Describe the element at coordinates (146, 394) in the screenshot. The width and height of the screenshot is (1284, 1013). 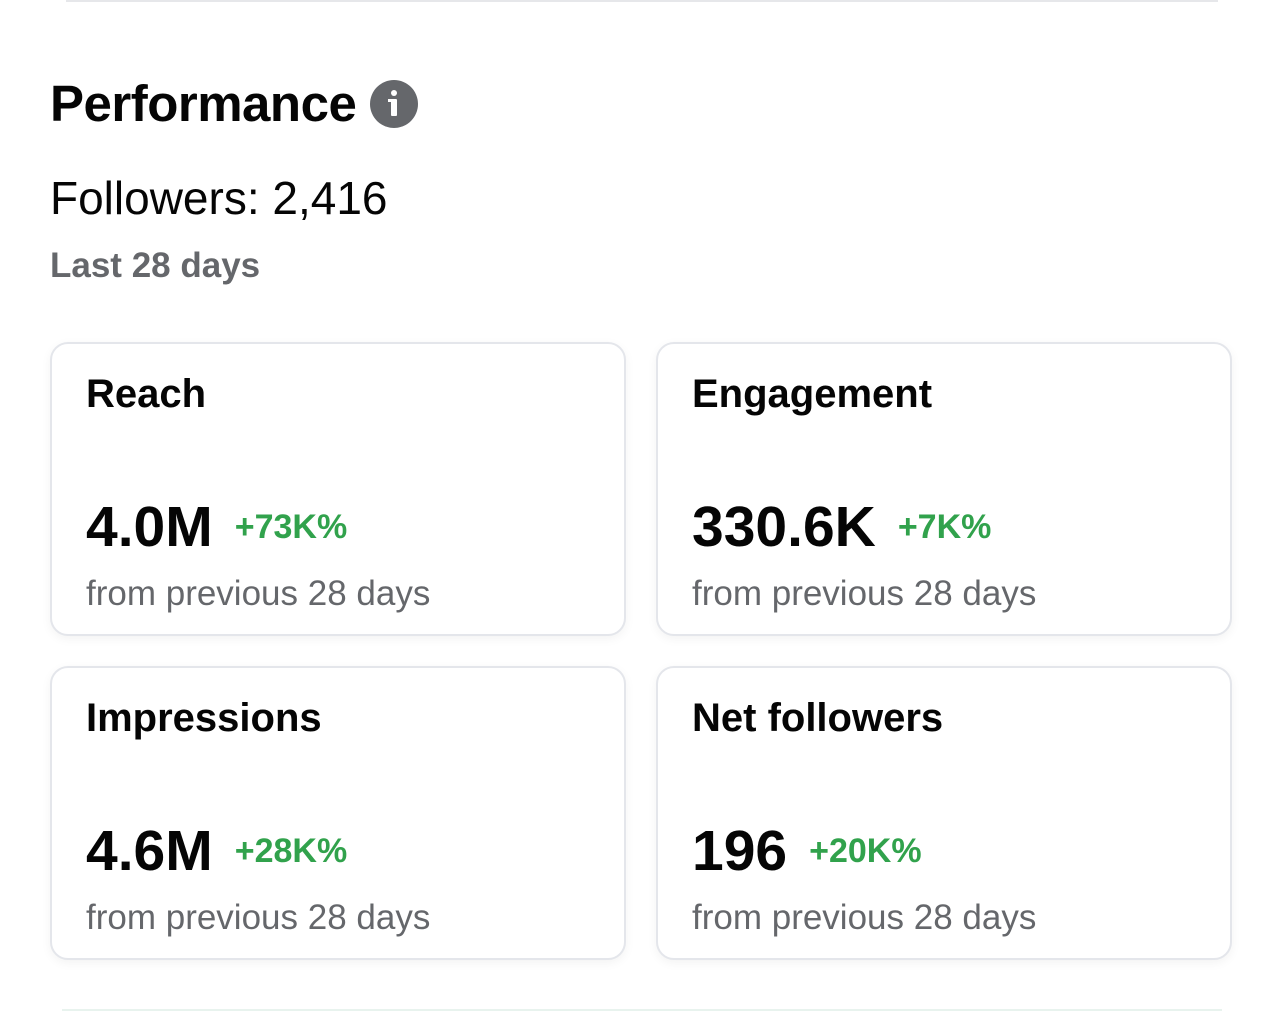
I see `metric-title: Reach` at that location.